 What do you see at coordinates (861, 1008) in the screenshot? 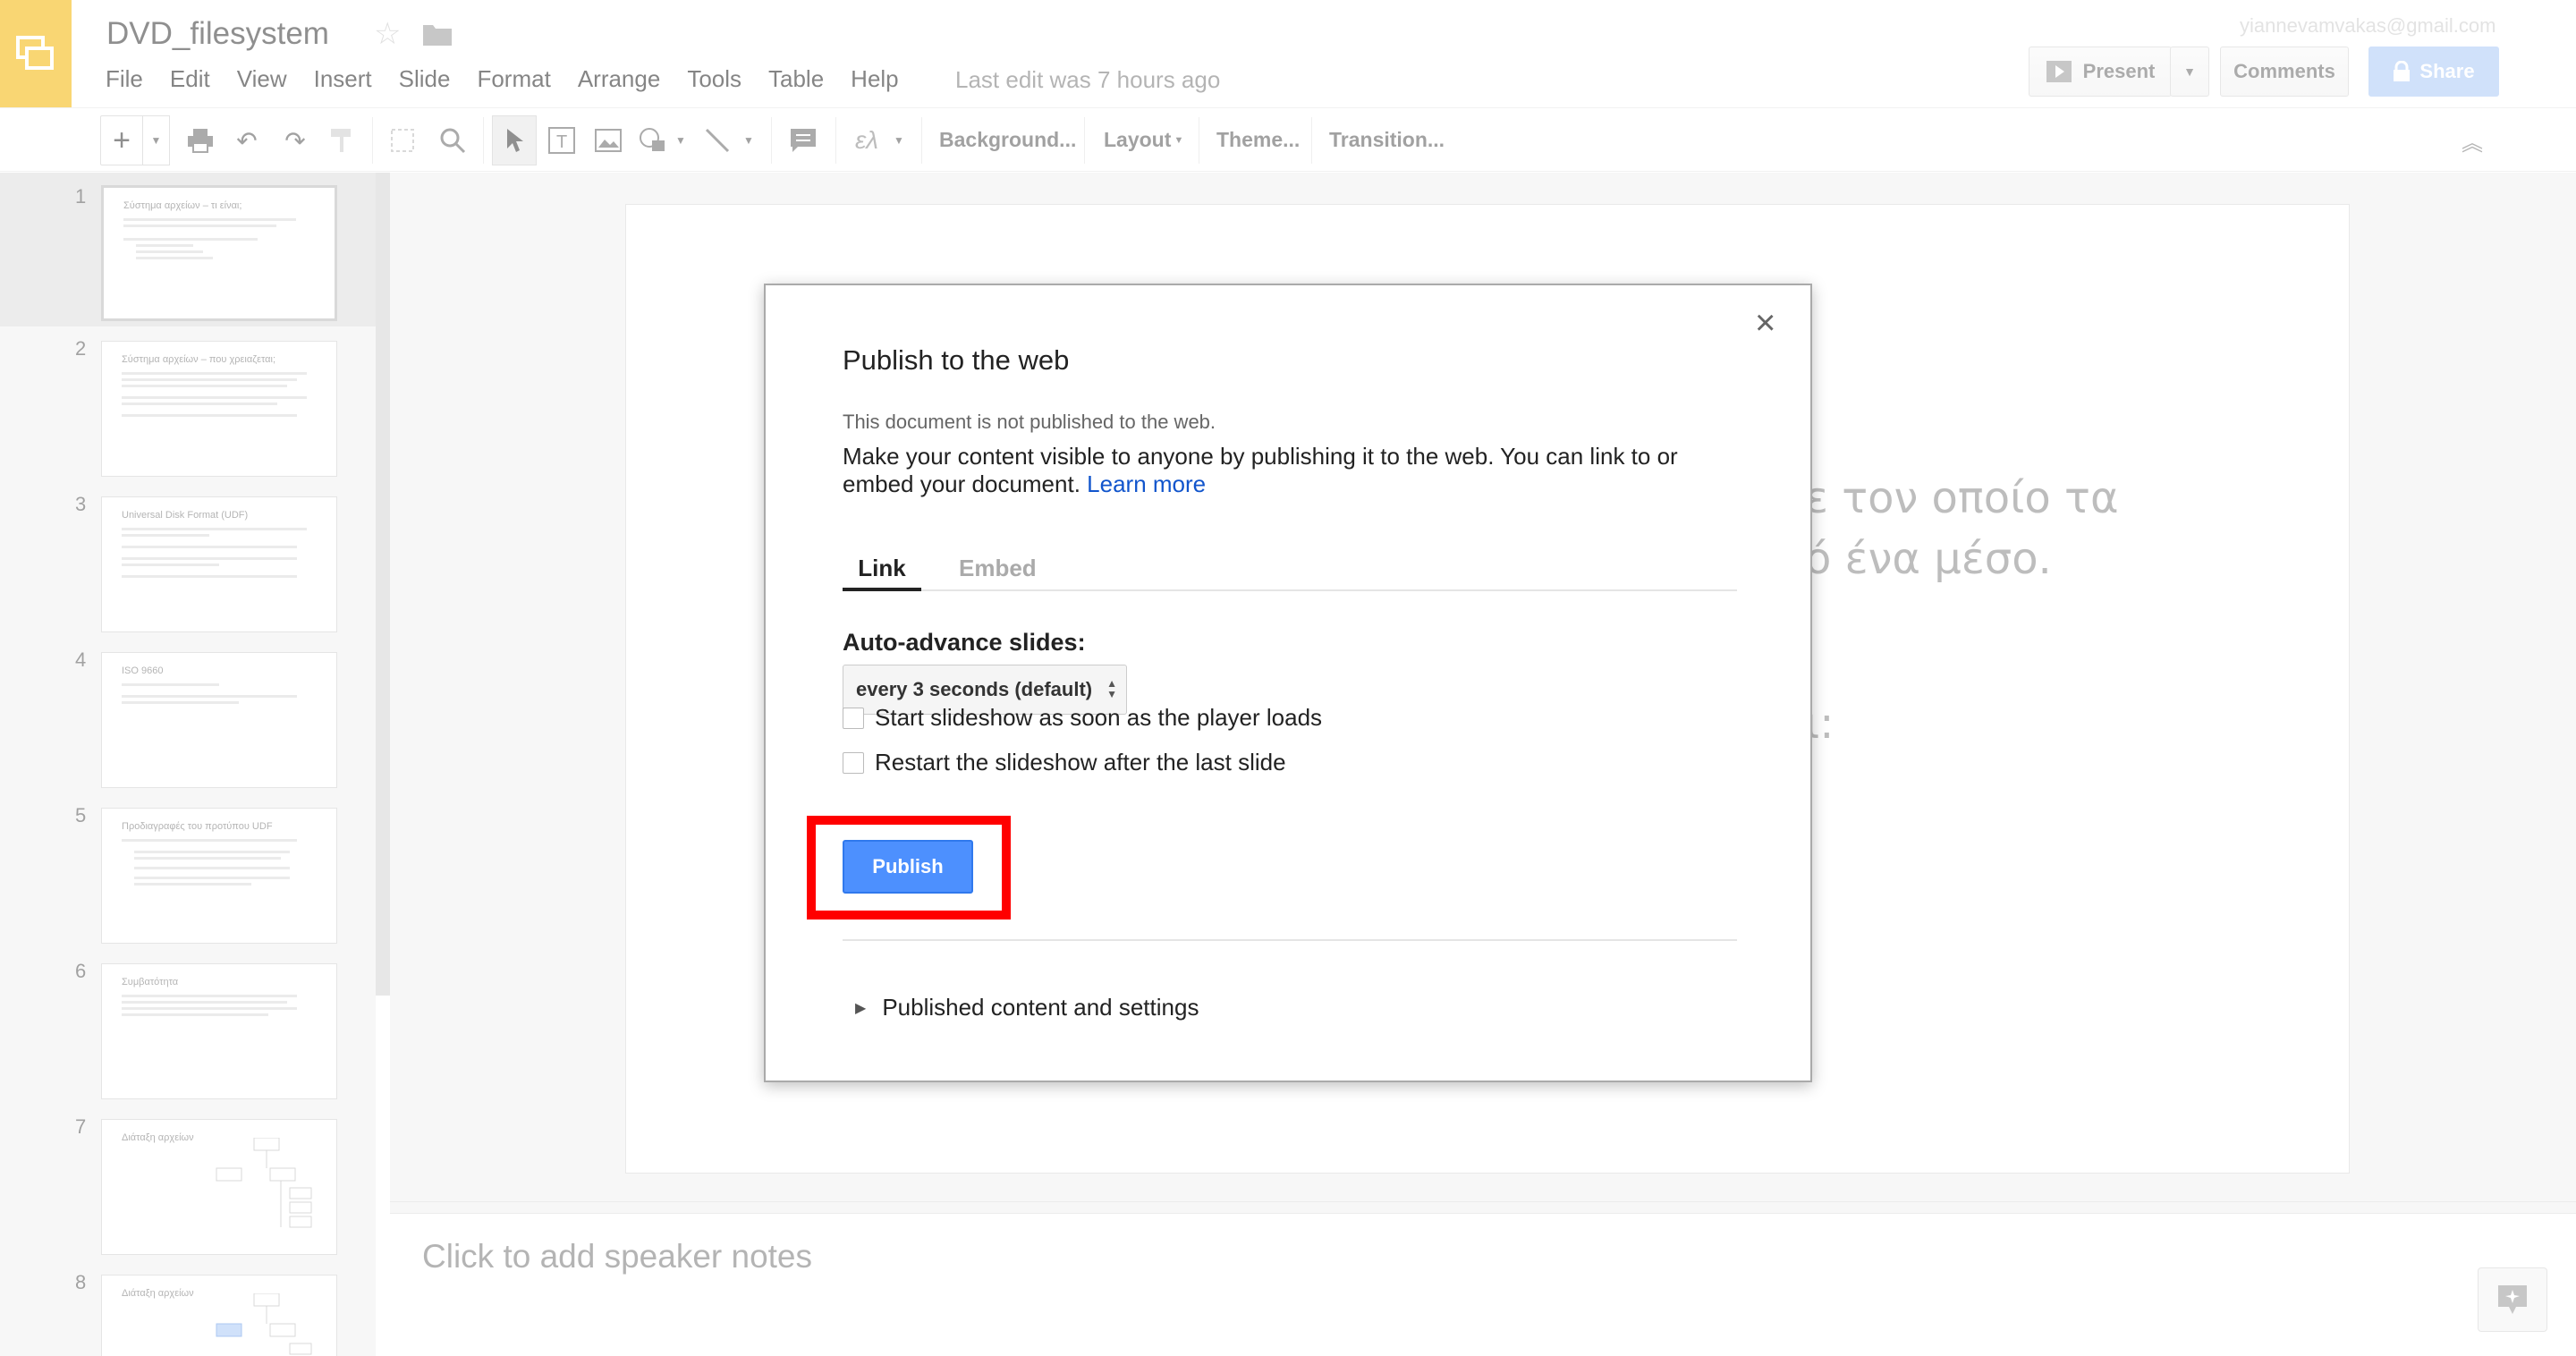
I see `triangle-right-icon: ▶` at bounding box center [861, 1008].